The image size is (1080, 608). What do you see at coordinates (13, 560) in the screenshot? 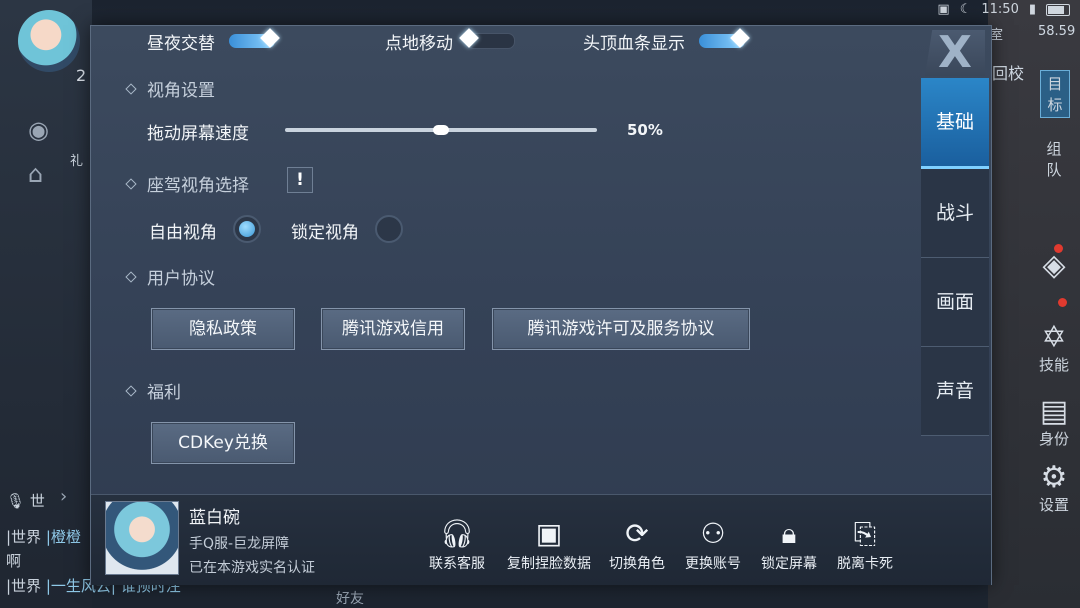
I see `chat-line: 啊` at bounding box center [13, 560].